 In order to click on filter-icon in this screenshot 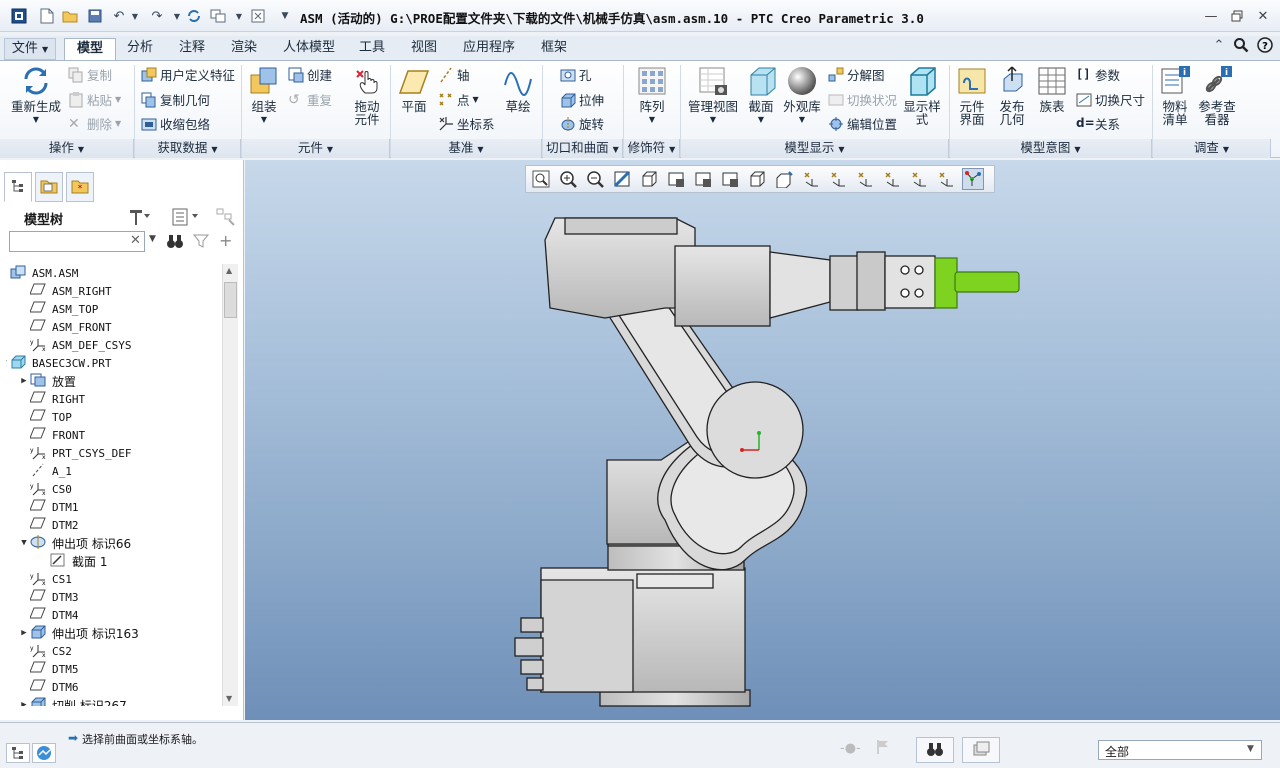, I will do `click(201, 242)`.